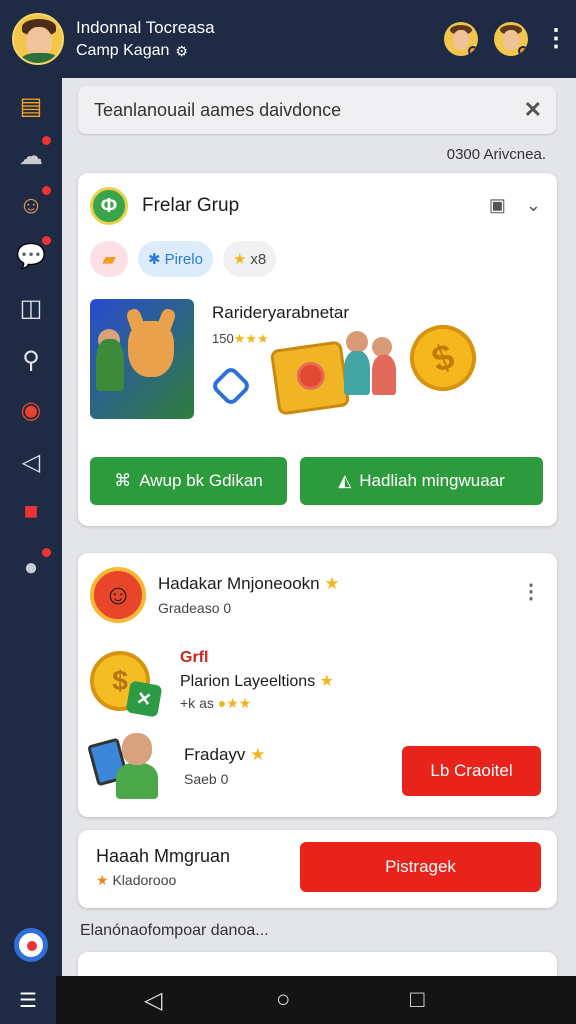 Image resolution: width=576 pixels, height=1024 pixels. I want to click on row-title: Grfl, so click(194, 657).